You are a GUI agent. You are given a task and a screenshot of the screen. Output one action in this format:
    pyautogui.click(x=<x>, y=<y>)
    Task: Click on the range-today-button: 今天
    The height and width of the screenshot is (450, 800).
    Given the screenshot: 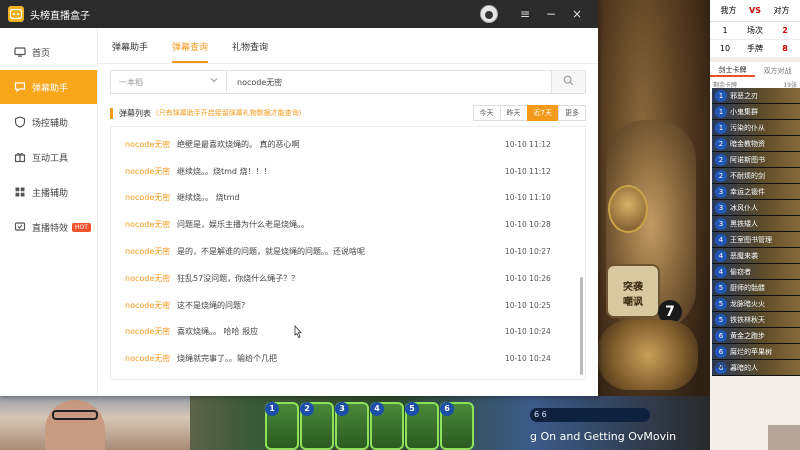 What is the action you would take?
    pyautogui.click(x=486, y=113)
    